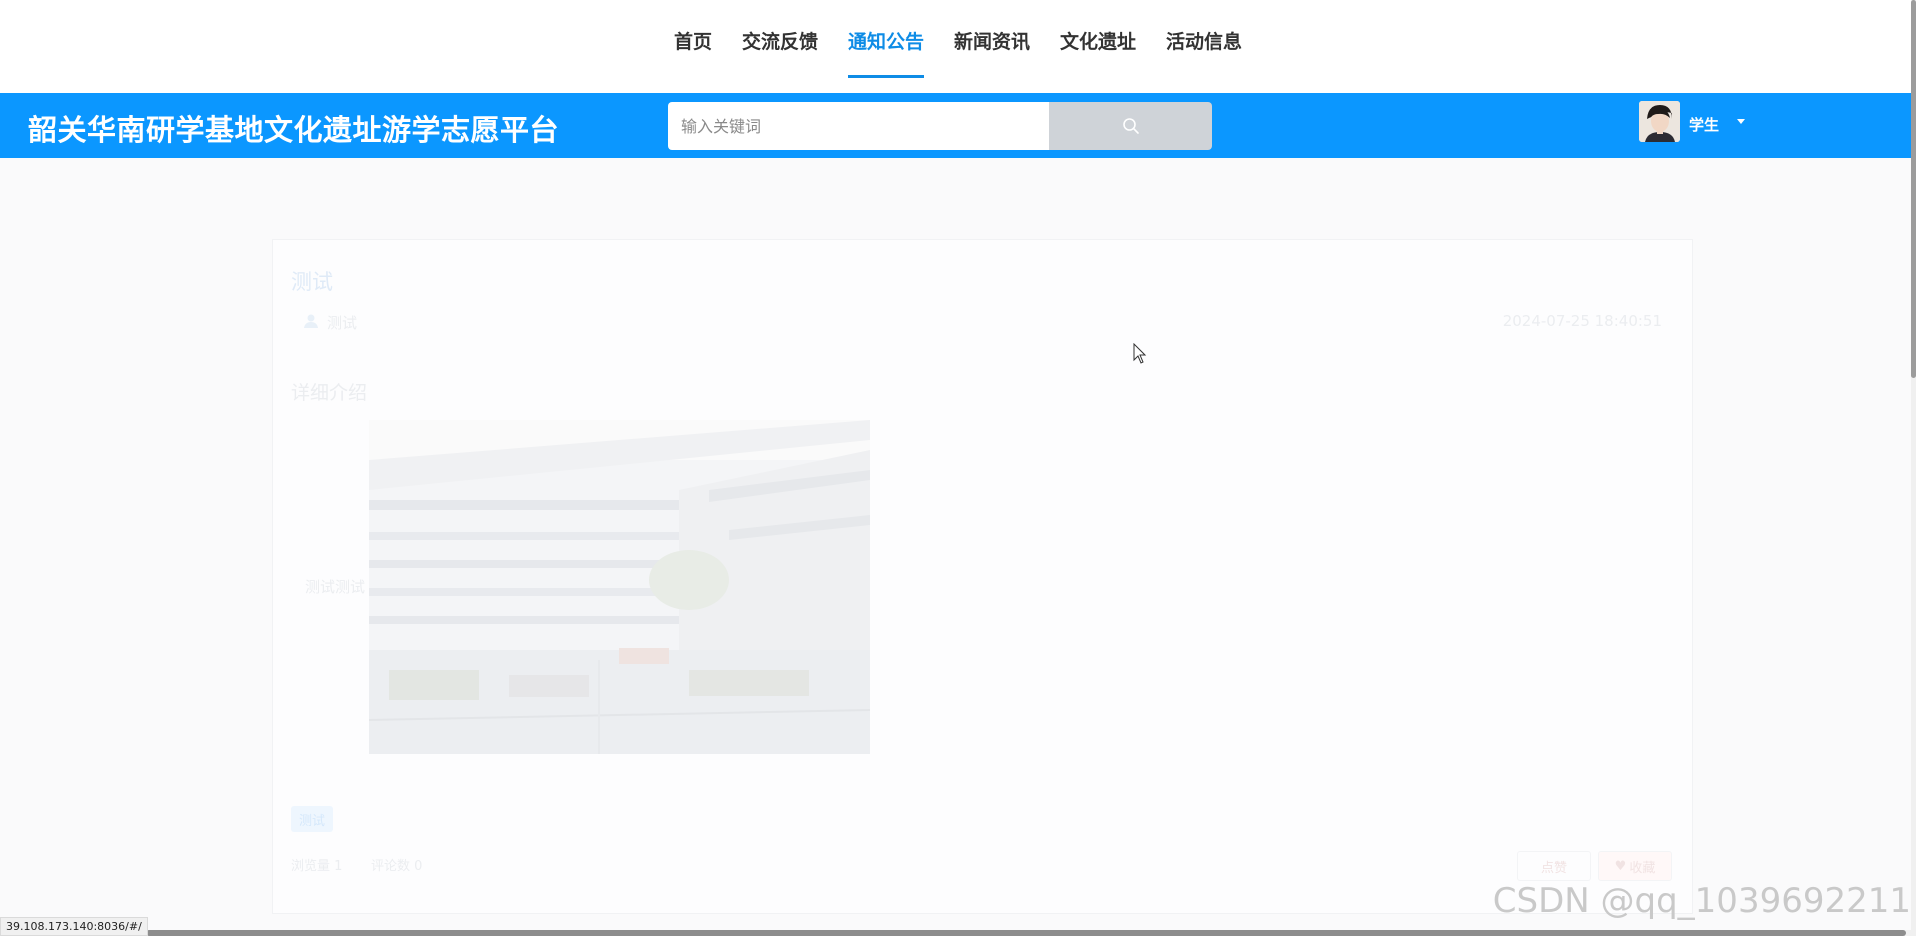 This screenshot has width=1916, height=936. What do you see at coordinates (1704, 124) in the screenshot?
I see `user-name: 学生` at bounding box center [1704, 124].